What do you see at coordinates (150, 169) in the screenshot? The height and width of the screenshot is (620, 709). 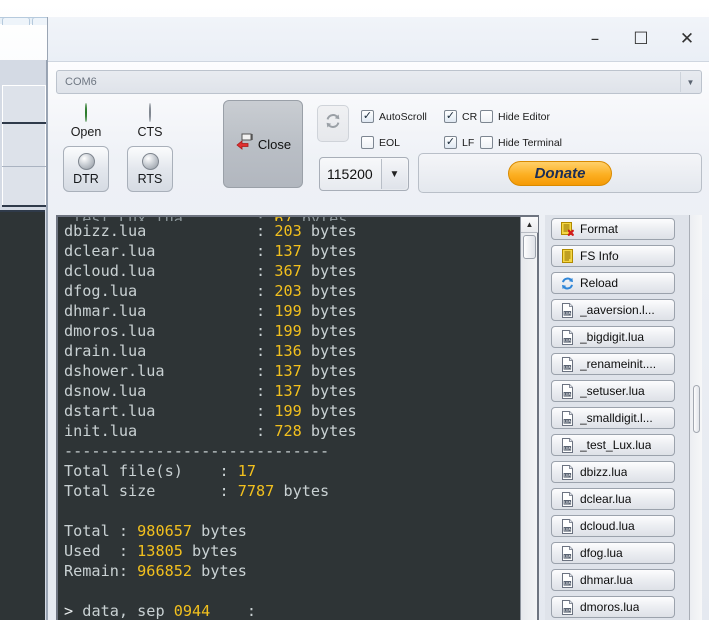 I see `rts-button: RTS` at bounding box center [150, 169].